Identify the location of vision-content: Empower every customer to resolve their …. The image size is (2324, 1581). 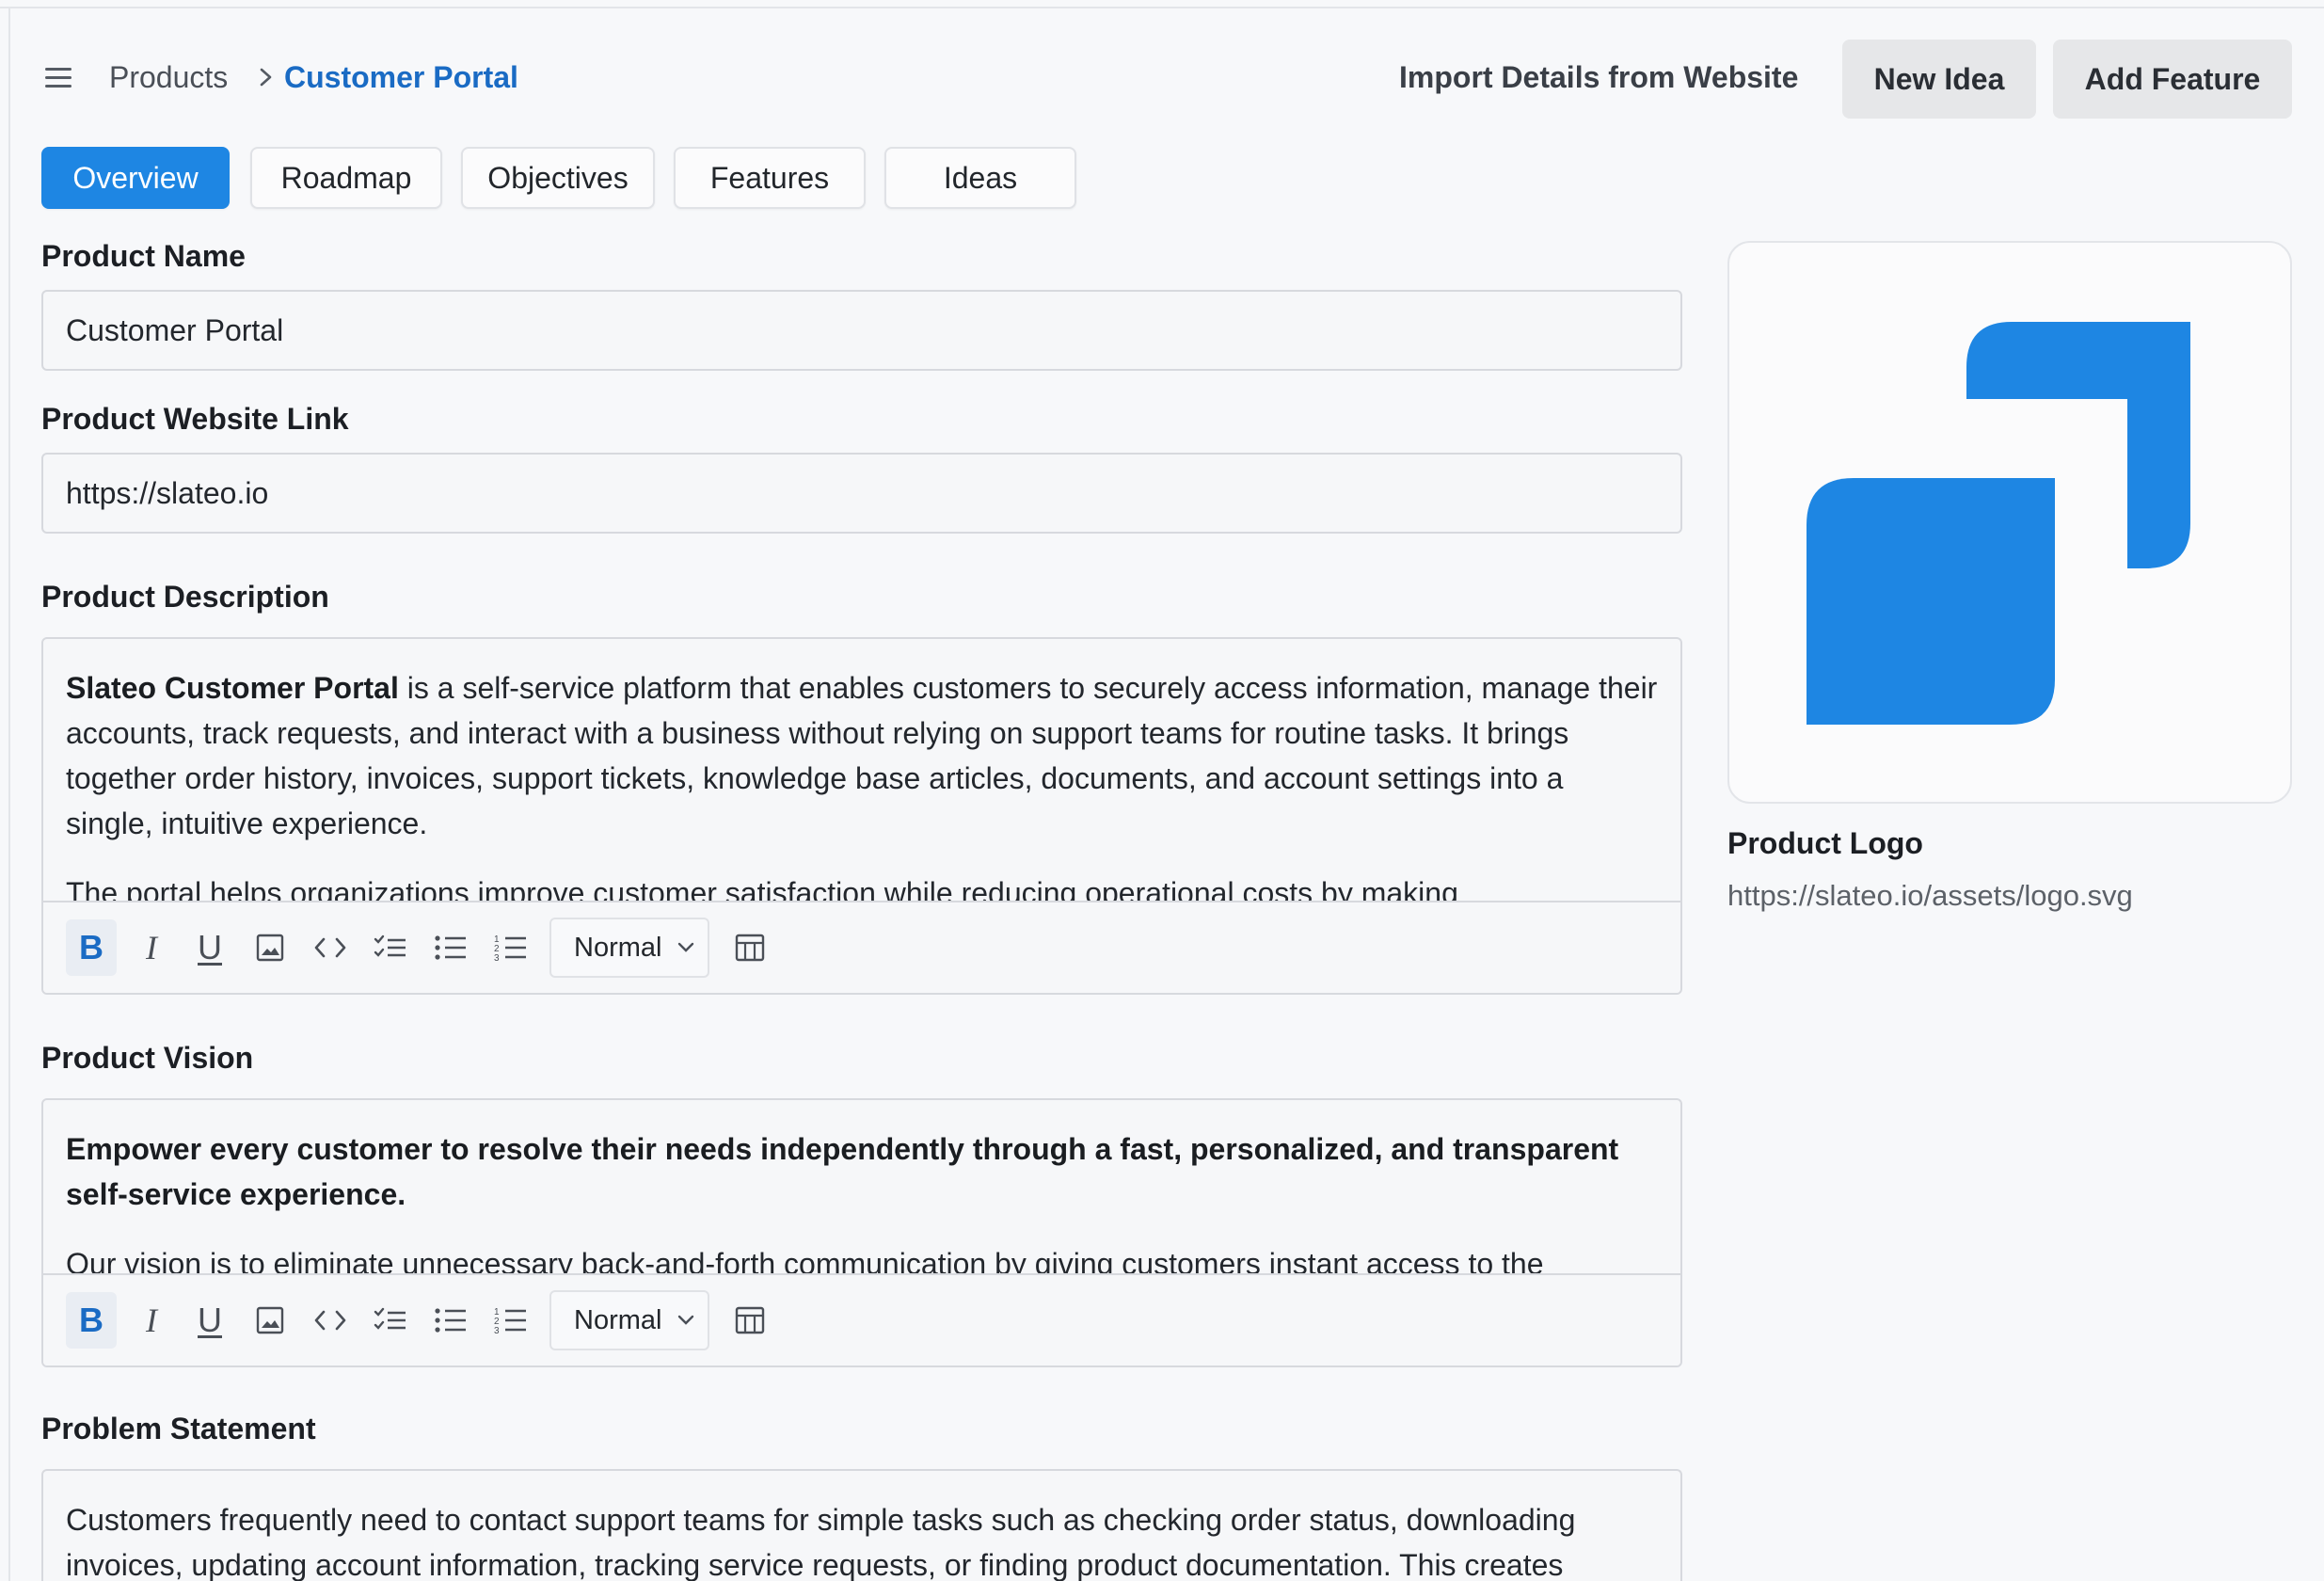
(861, 1186).